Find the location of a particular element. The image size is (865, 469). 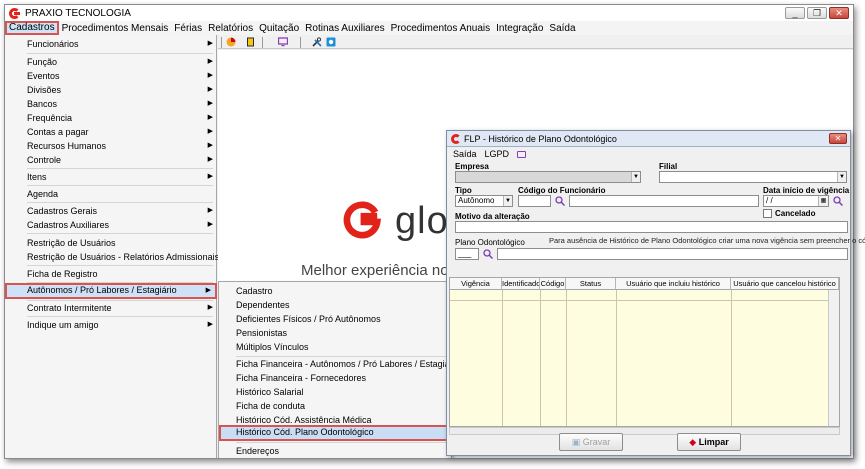

menu-item-funcionarios: Funcionários ▶ is located at coordinates (111, 44).